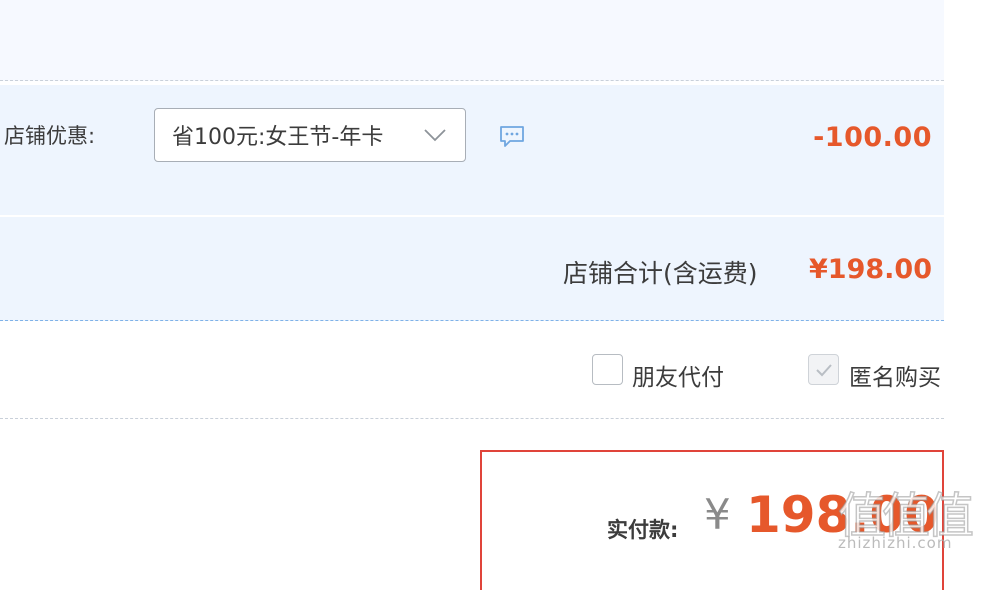 Image resolution: width=986 pixels, height=590 pixels. Describe the element at coordinates (472, 40) in the screenshot. I see `order-section-top` at that location.